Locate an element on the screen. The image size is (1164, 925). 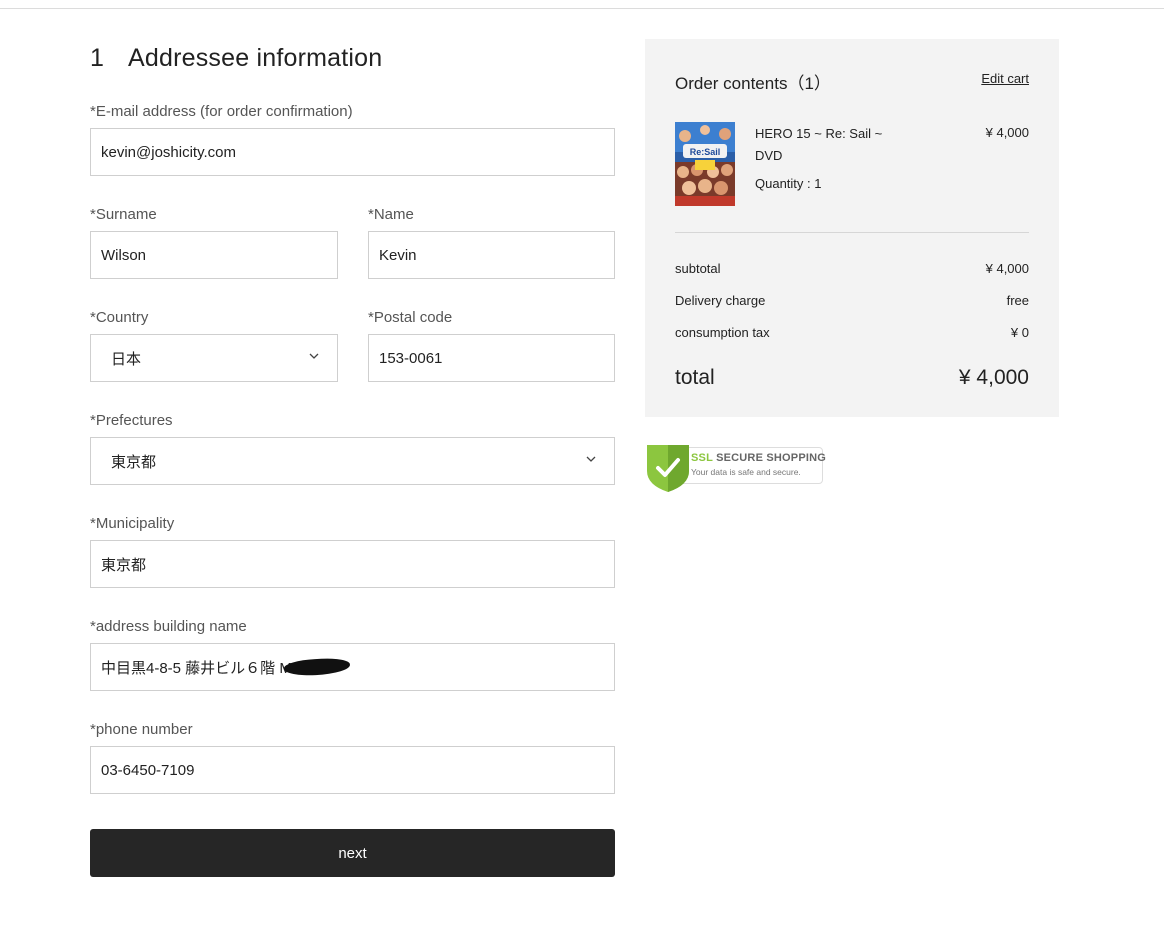
email-field: kevin@joshicity.com is located at coordinates (352, 152).